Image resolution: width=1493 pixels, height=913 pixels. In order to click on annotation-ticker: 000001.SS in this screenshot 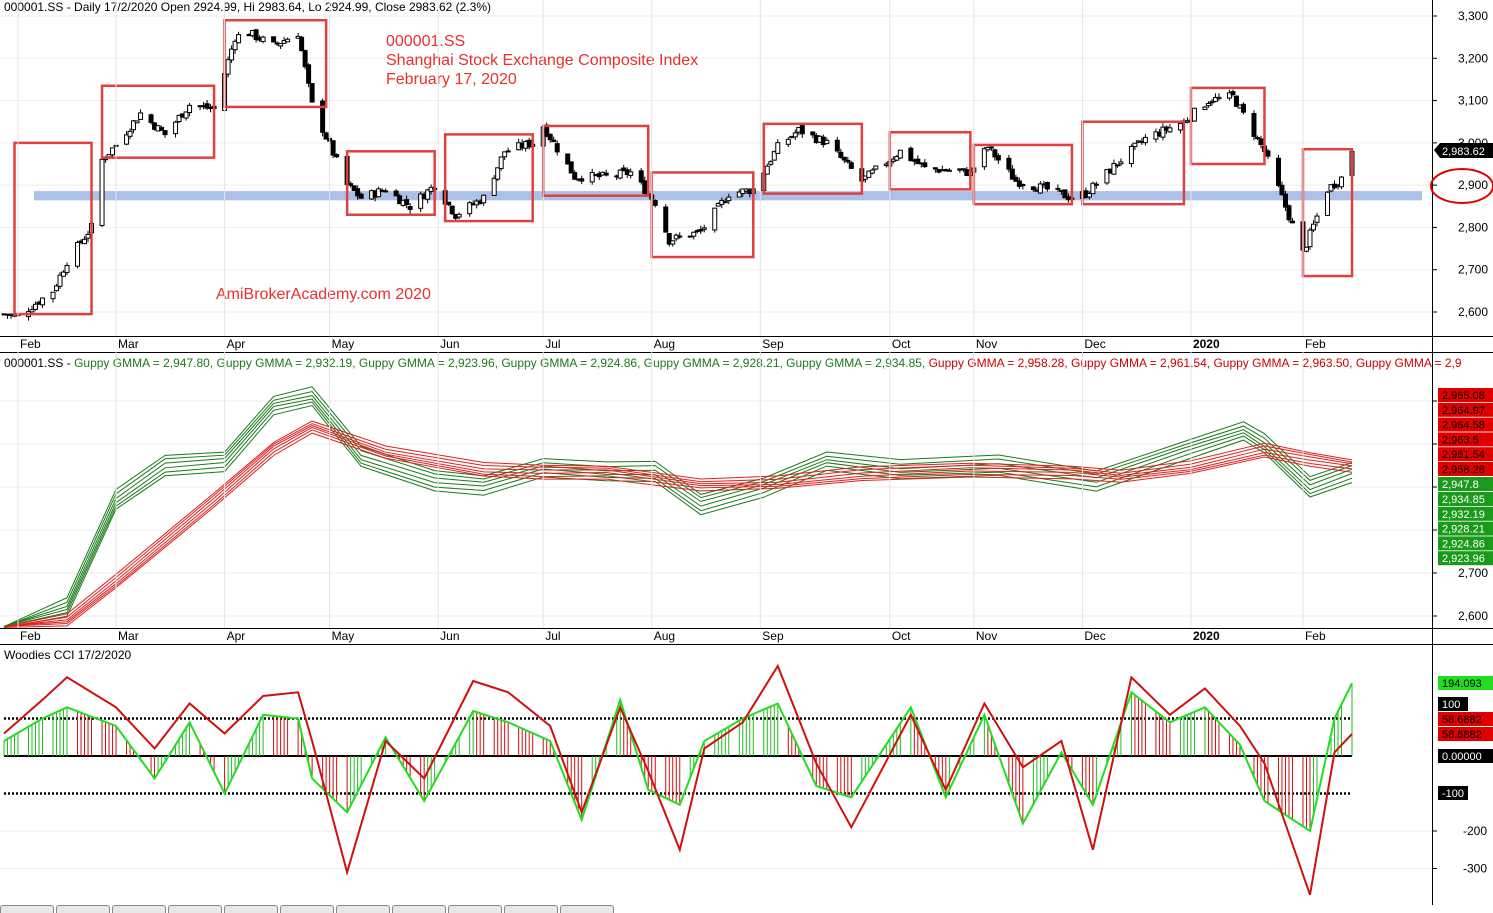, I will do `click(425, 41)`.